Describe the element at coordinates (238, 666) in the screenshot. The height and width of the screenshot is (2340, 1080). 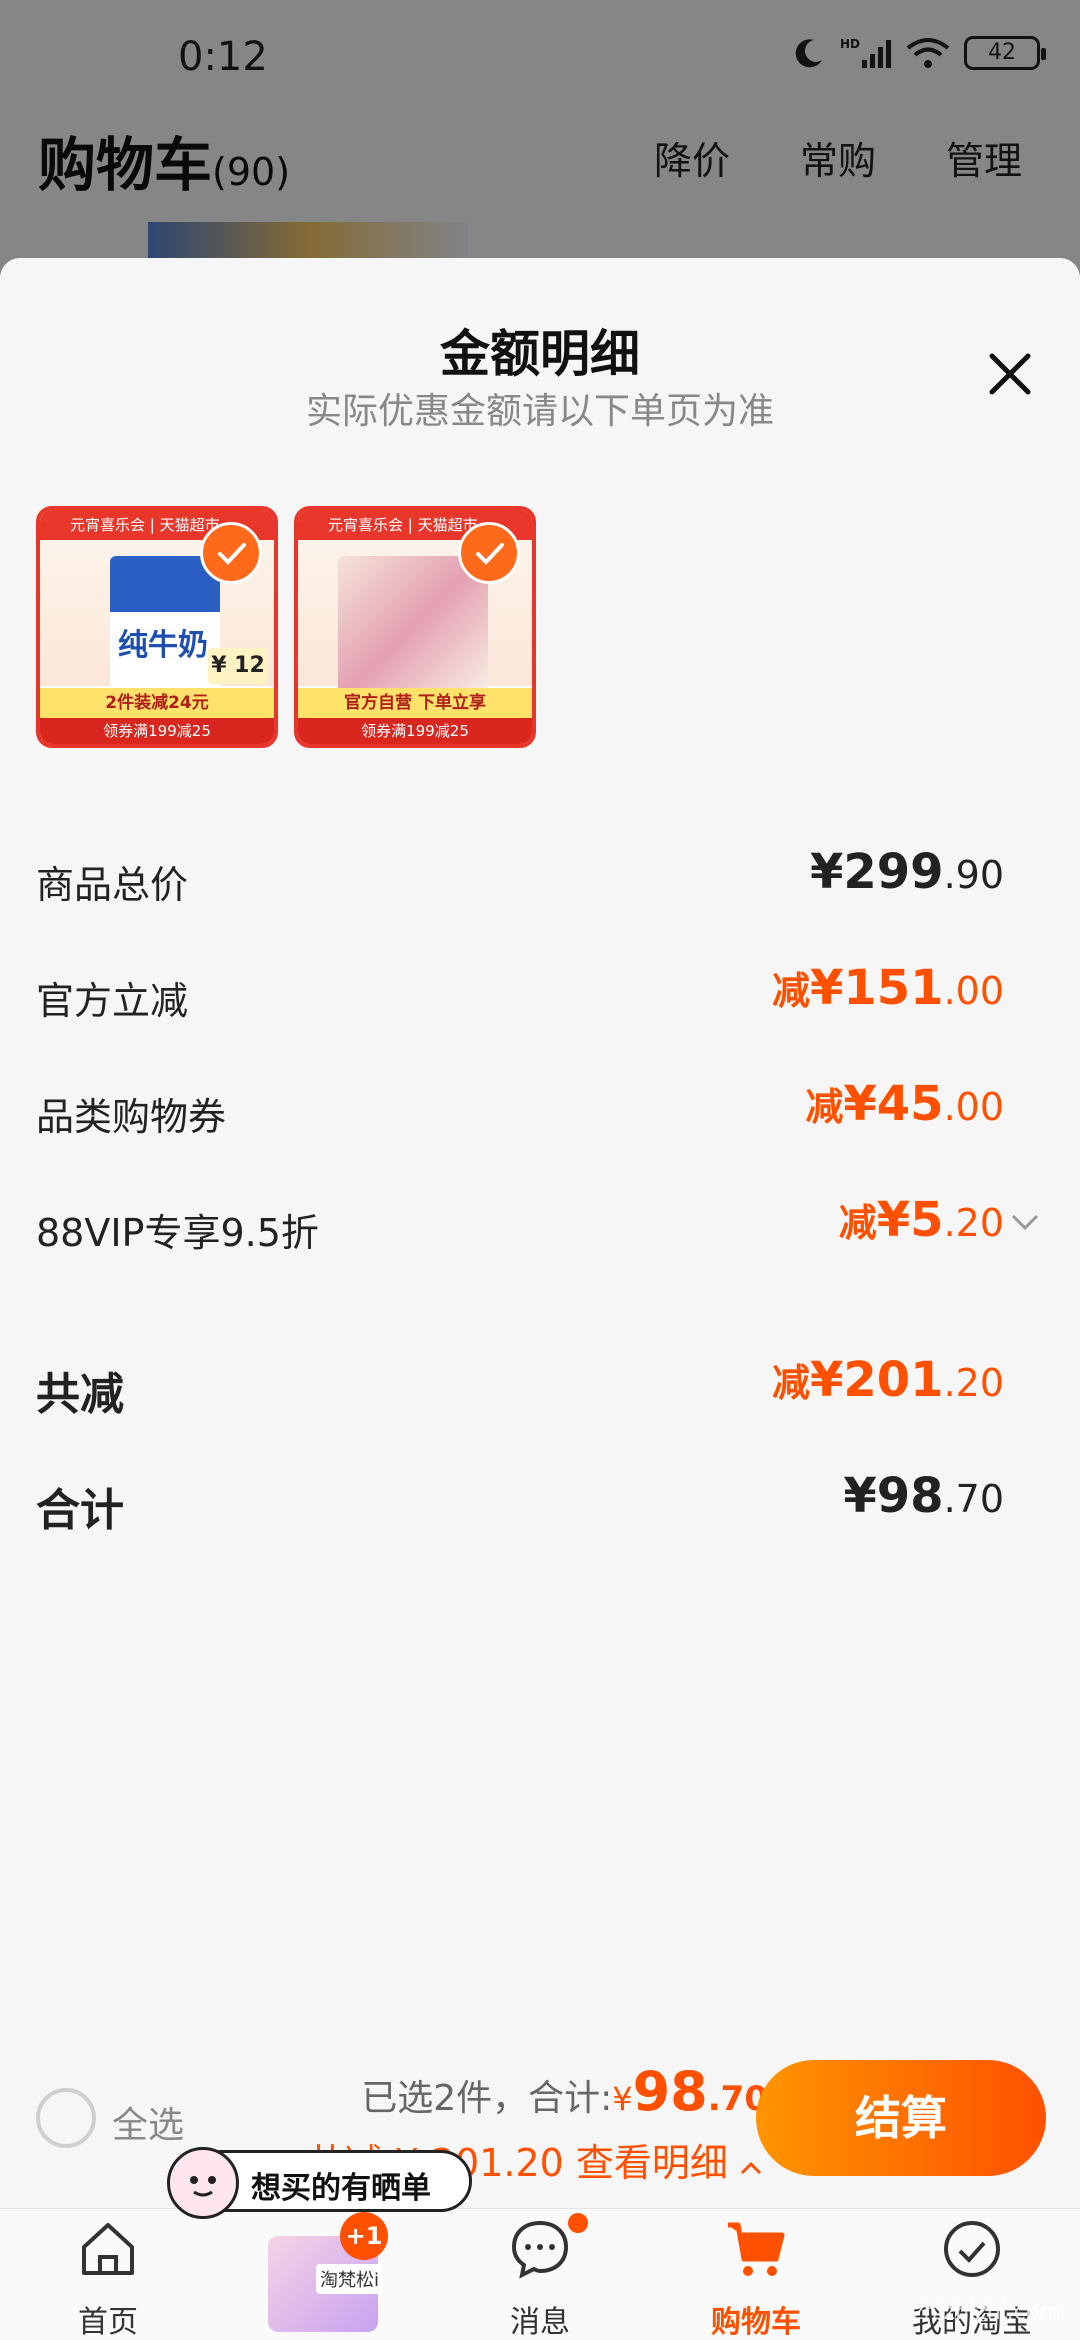
I see `price-tag: ¥ 12` at that location.